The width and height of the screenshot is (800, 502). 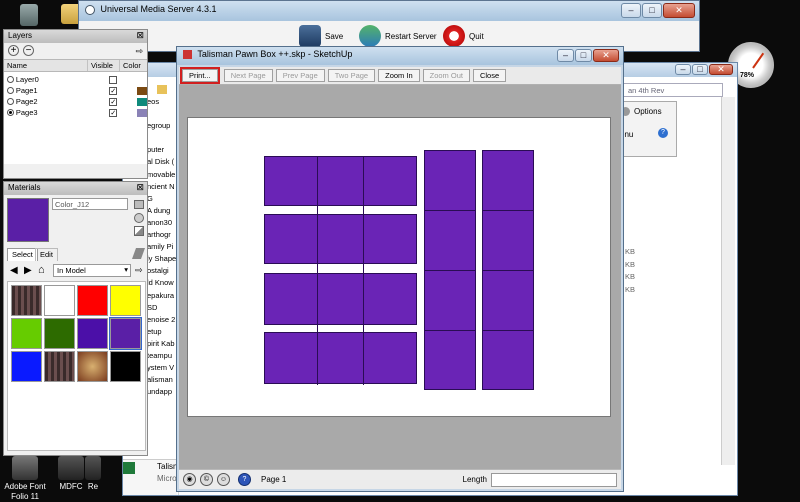 What do you see at coordinates (14, 270) in the screenshot?
I see `back-arrow-icon: ◀` at bounding box center [14, 270].